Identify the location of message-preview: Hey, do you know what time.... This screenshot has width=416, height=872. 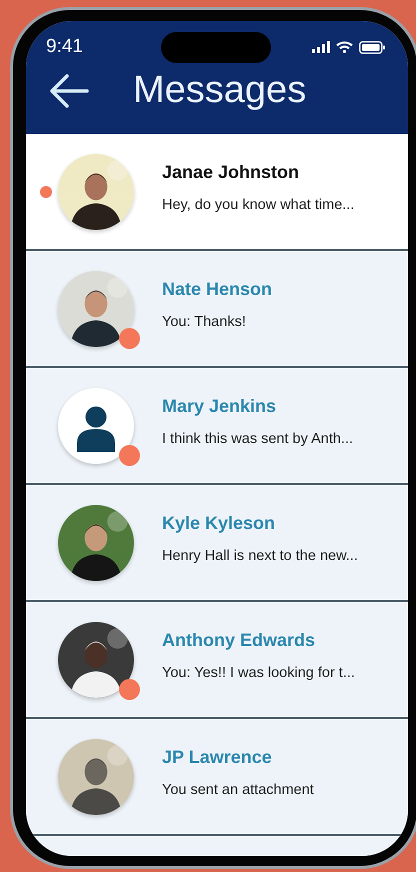
(258, 205).